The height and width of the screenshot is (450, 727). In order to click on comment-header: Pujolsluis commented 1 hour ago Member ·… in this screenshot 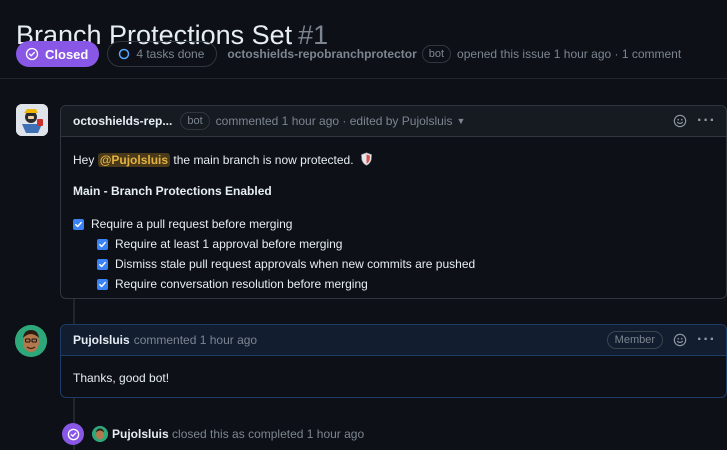, I will do `click(393, 340)`.